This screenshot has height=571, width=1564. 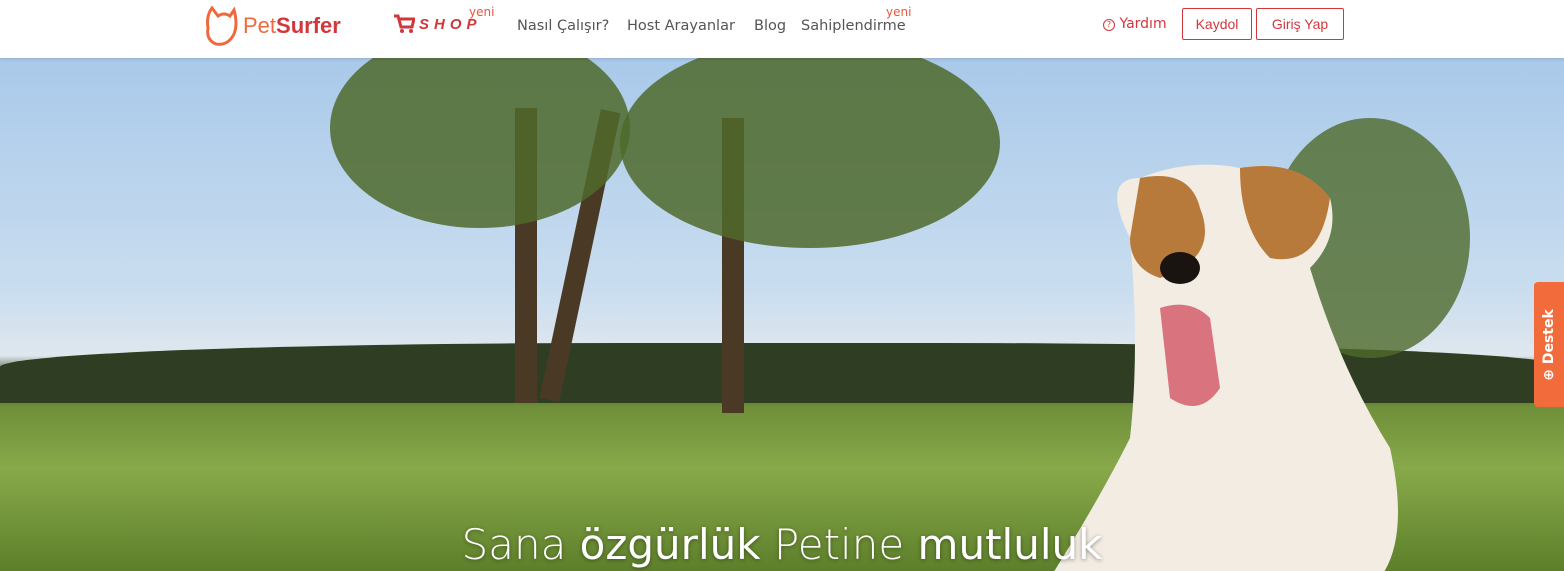 I want to click on support-tab: ⊕ Destek, so click(x=1549, y=344).